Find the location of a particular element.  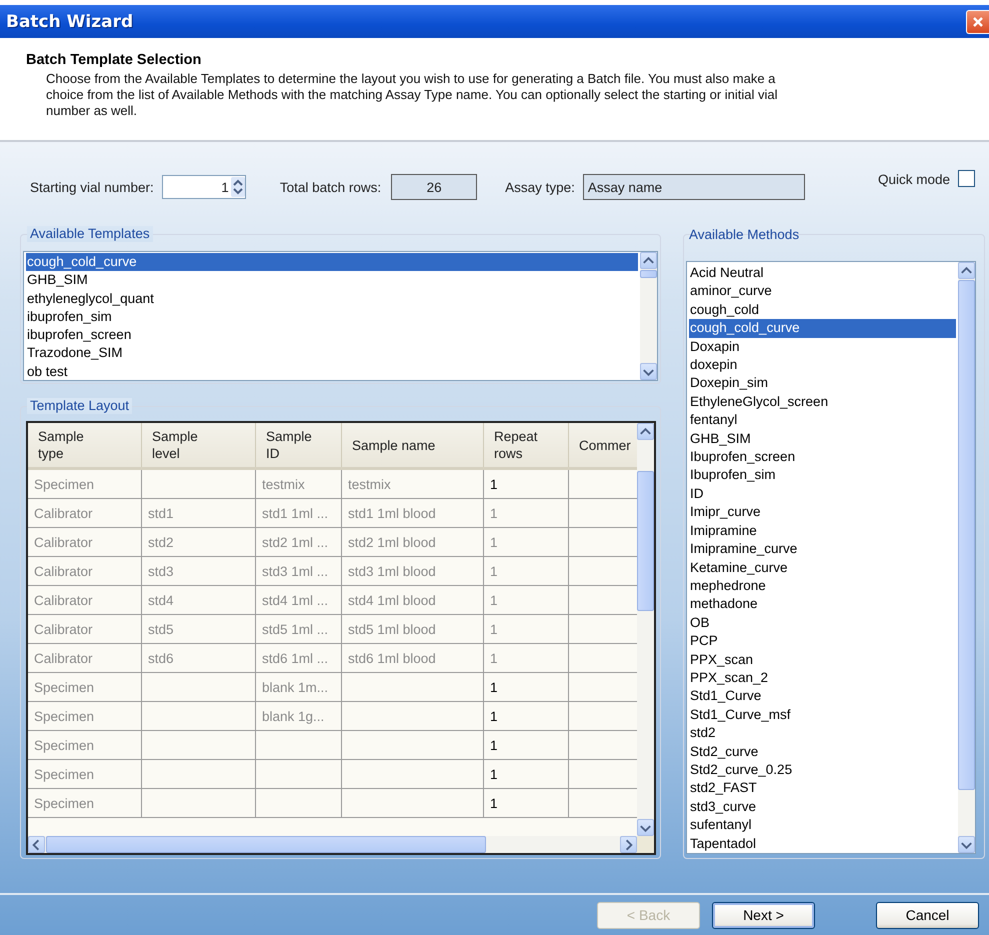

list-item: Ibuprofen_sim is located at coordinates (822, 475).